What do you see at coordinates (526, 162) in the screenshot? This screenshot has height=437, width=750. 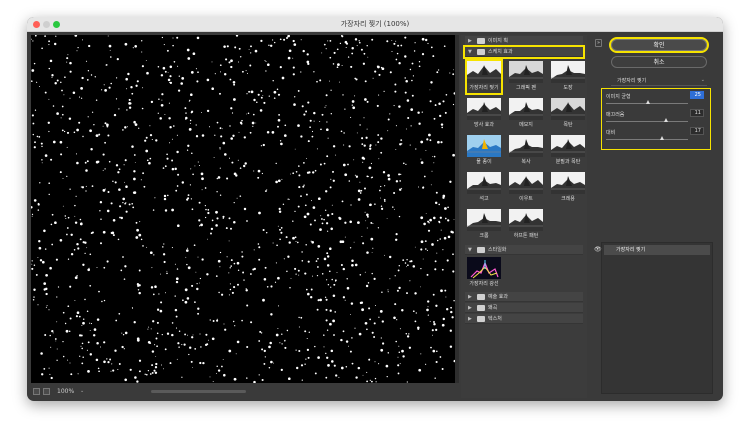 I see `thumb-label: 복사` at bounding box center [526, 162].